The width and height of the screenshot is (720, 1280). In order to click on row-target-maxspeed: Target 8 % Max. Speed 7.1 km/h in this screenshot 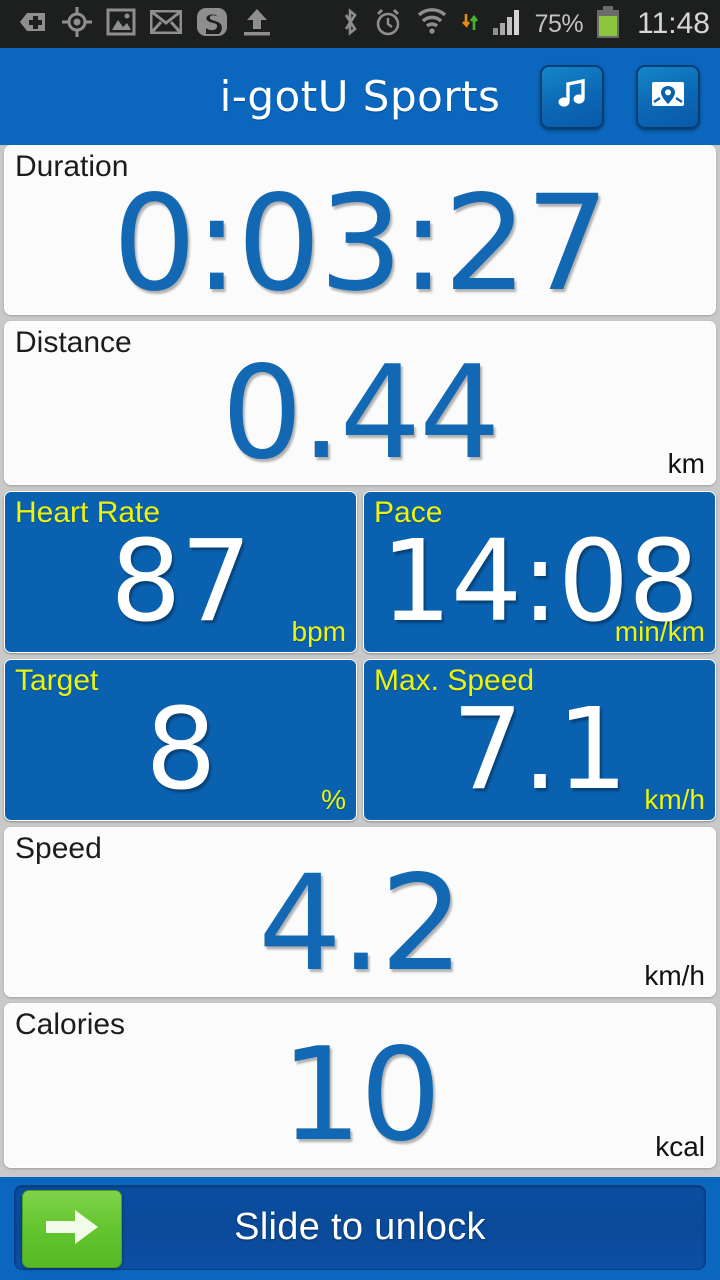, I will do `click(360, 740)`.